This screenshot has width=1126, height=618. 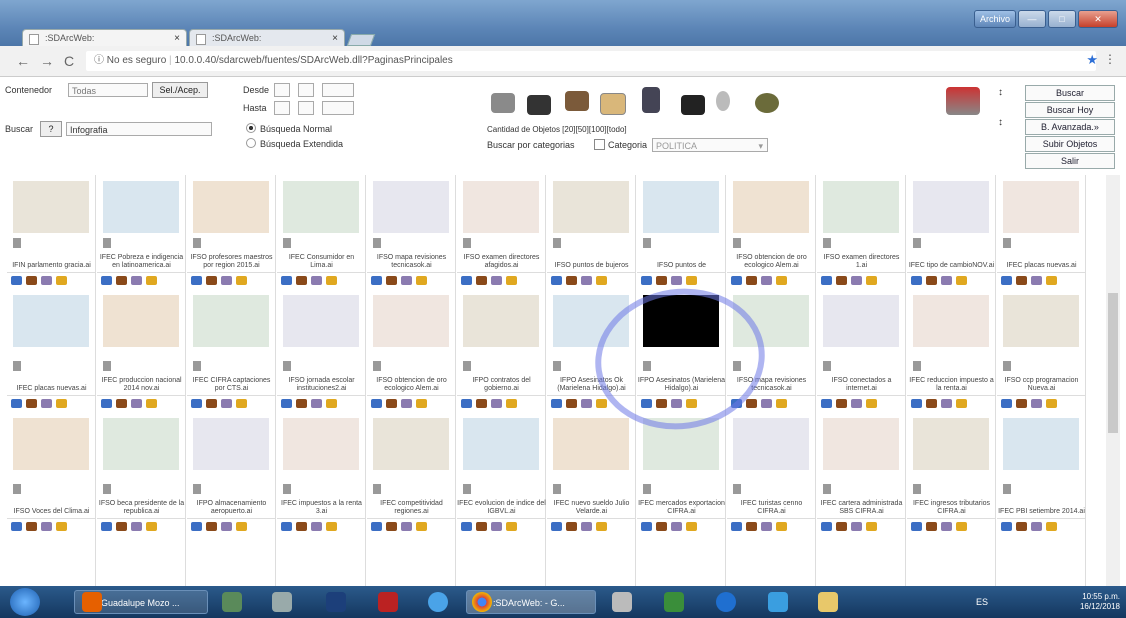 I want to click on result-item: IFEC reduccion impuesto a la renta.ai, so click(x=951, y=334).